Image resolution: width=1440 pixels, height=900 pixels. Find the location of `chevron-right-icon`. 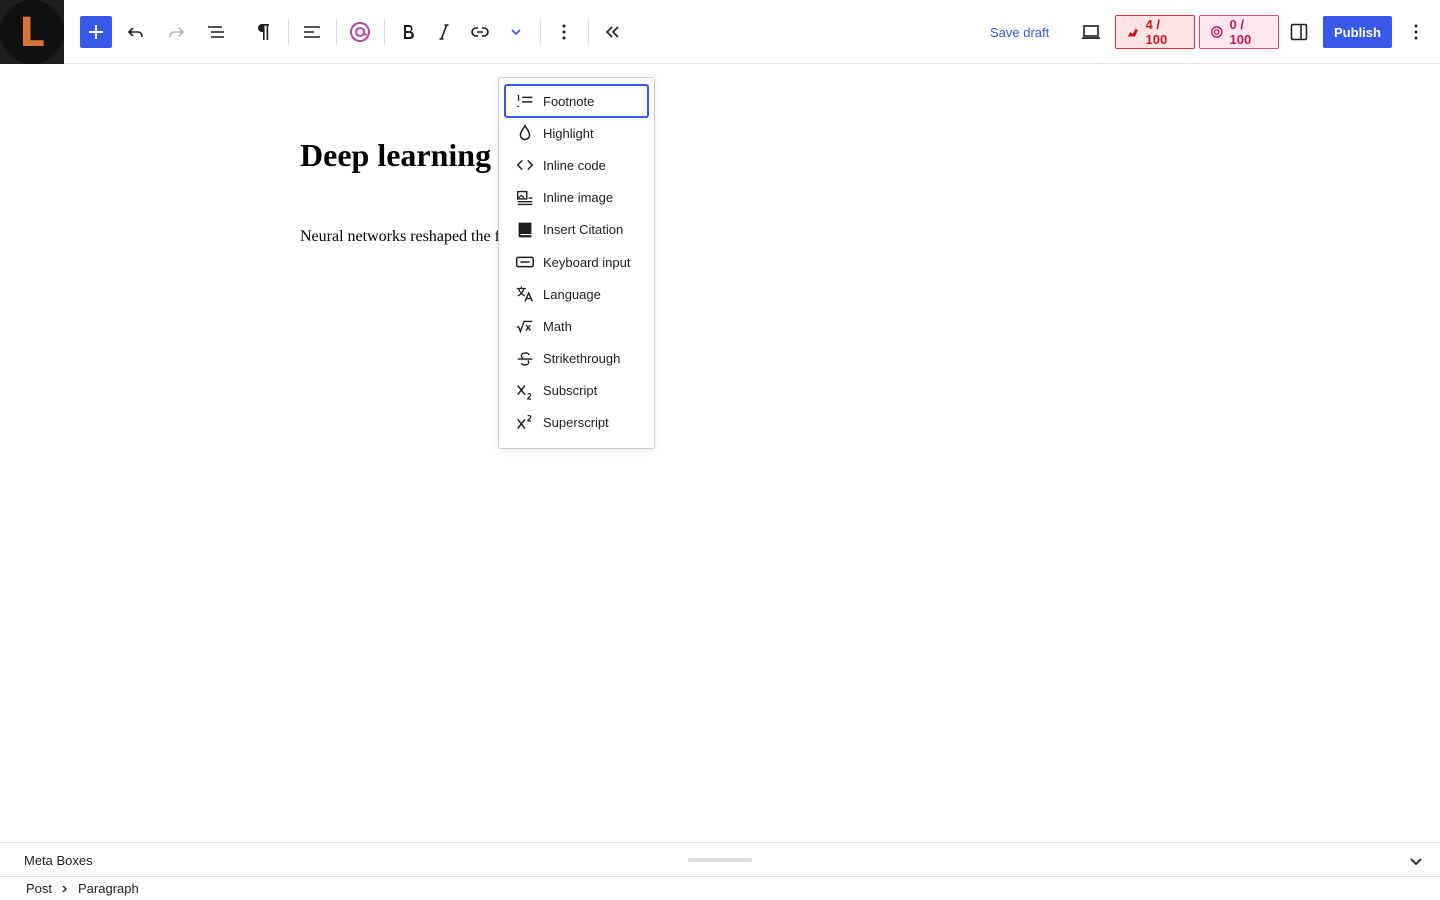

chevron-right-icon is located at coordinates (65, 889).